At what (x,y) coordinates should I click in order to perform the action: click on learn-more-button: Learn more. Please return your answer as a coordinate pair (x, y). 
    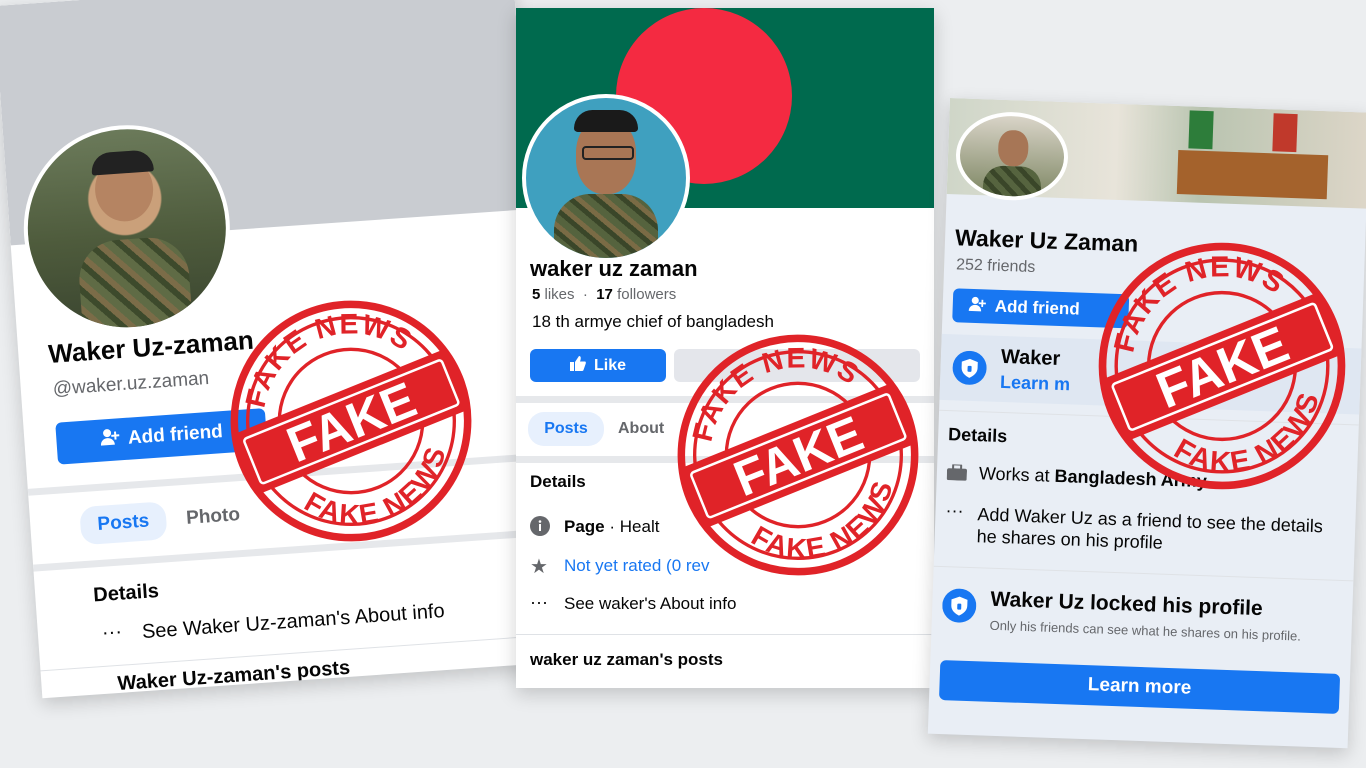
    Looking at the image, I should click on (1139, 687).